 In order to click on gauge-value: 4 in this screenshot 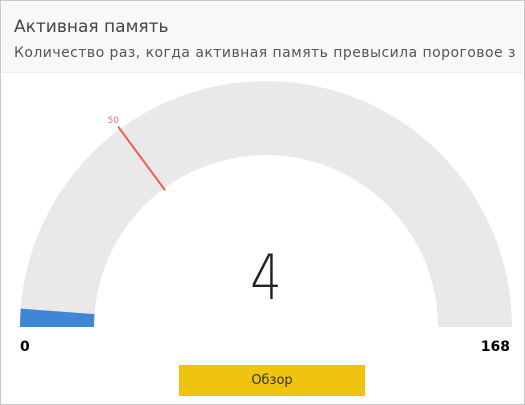, I will do `click(266, 277)`.